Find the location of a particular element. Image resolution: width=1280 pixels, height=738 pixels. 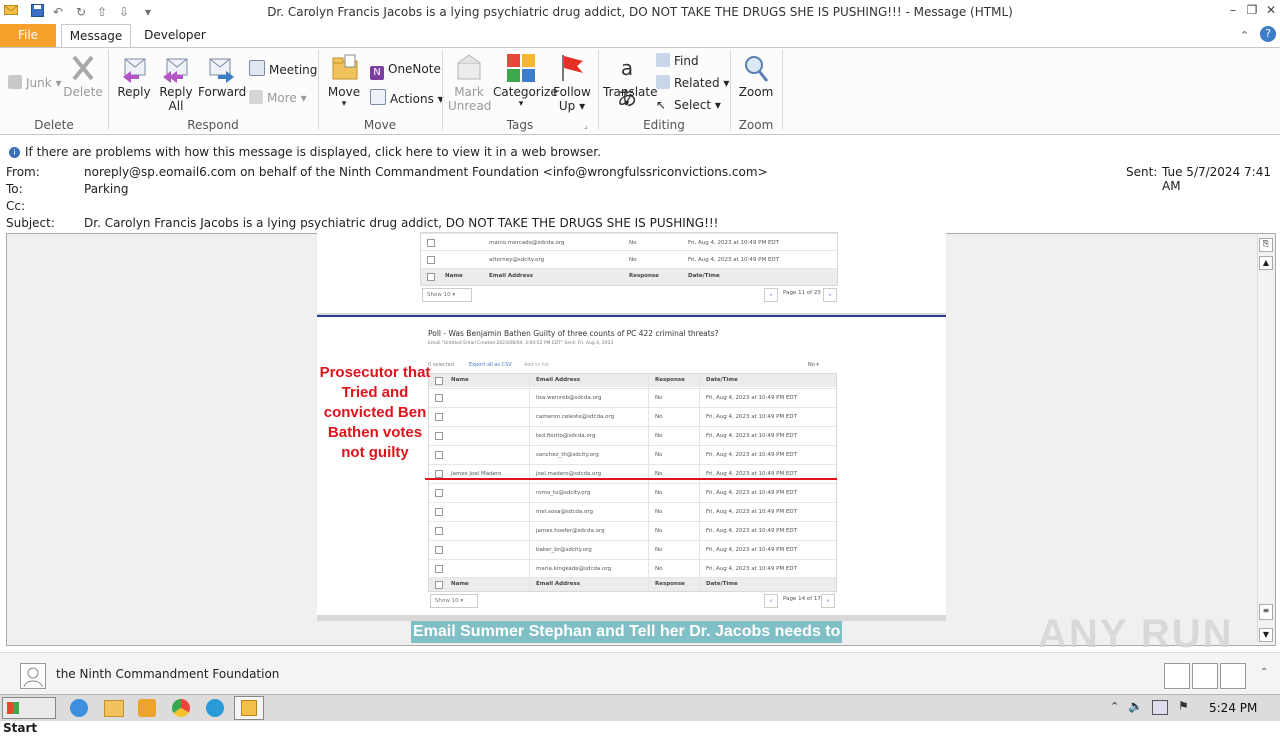

to-label: To: is located at coordinates (14, 189).